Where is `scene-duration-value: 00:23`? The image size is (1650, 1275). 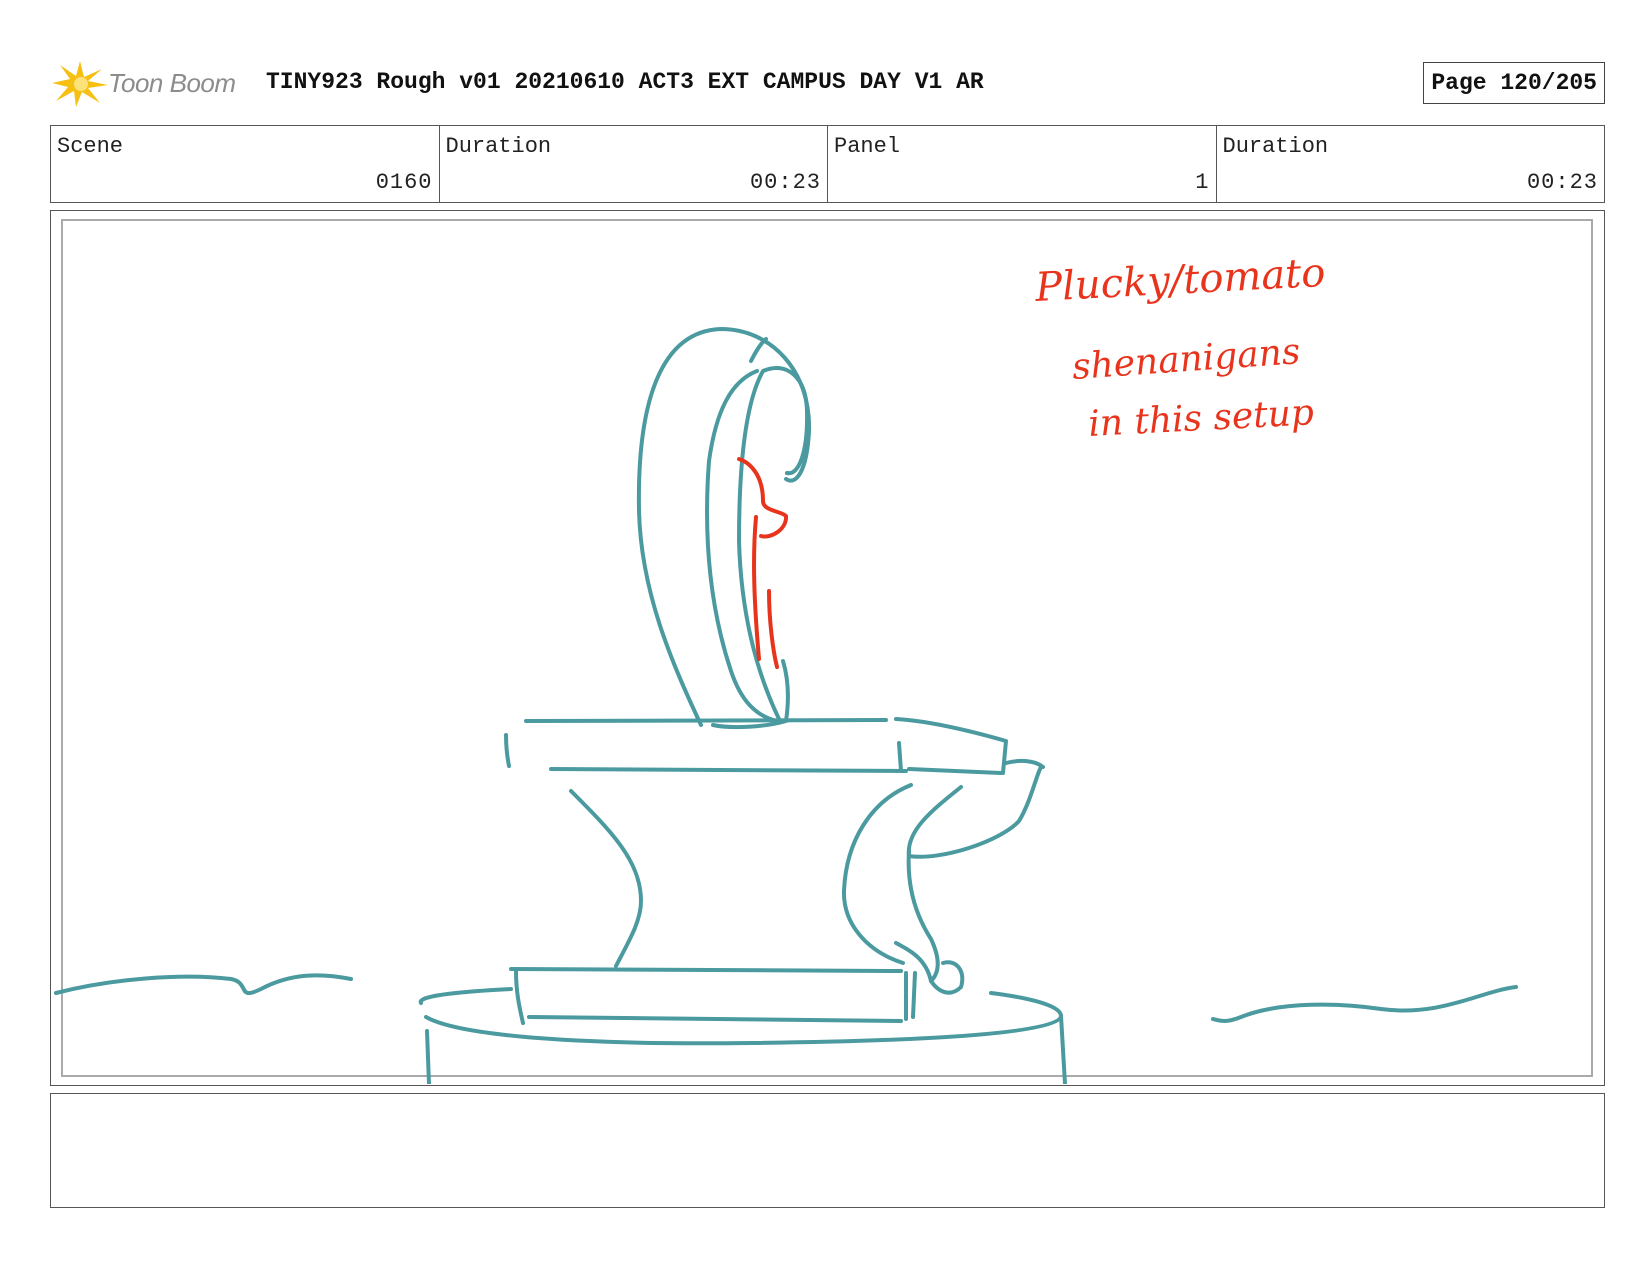
scene-duration-value: 00:23 is located at coordinates (785, 182).